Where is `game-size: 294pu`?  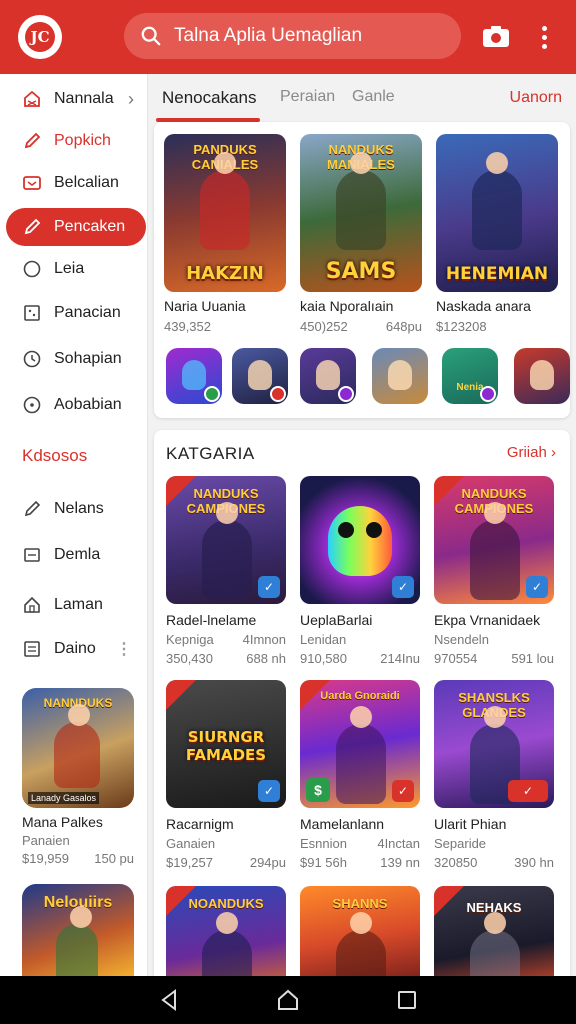
game-size: 294pu is located at coordinates (267, 862).